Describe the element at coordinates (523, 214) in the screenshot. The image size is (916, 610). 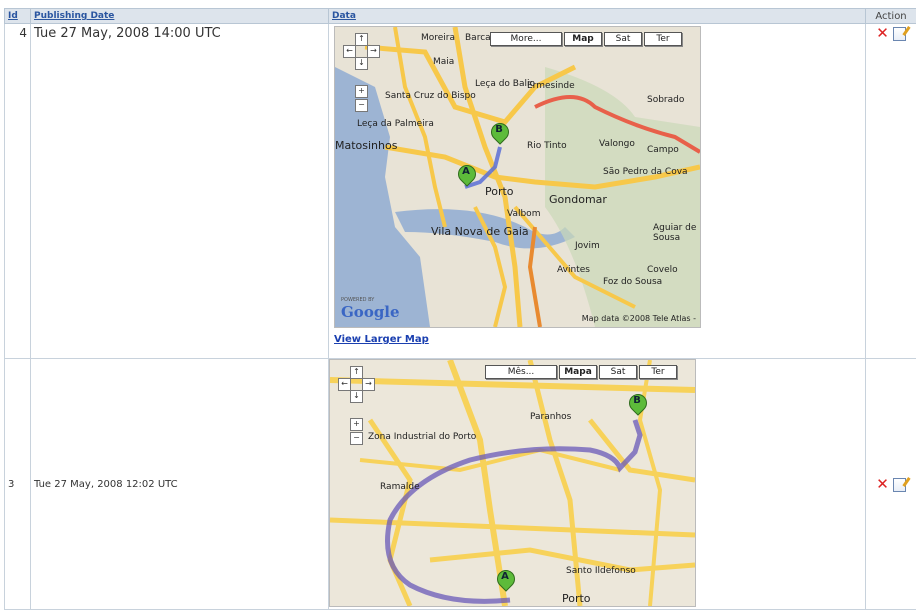
I see `map-place-label: Valbom` at that location.